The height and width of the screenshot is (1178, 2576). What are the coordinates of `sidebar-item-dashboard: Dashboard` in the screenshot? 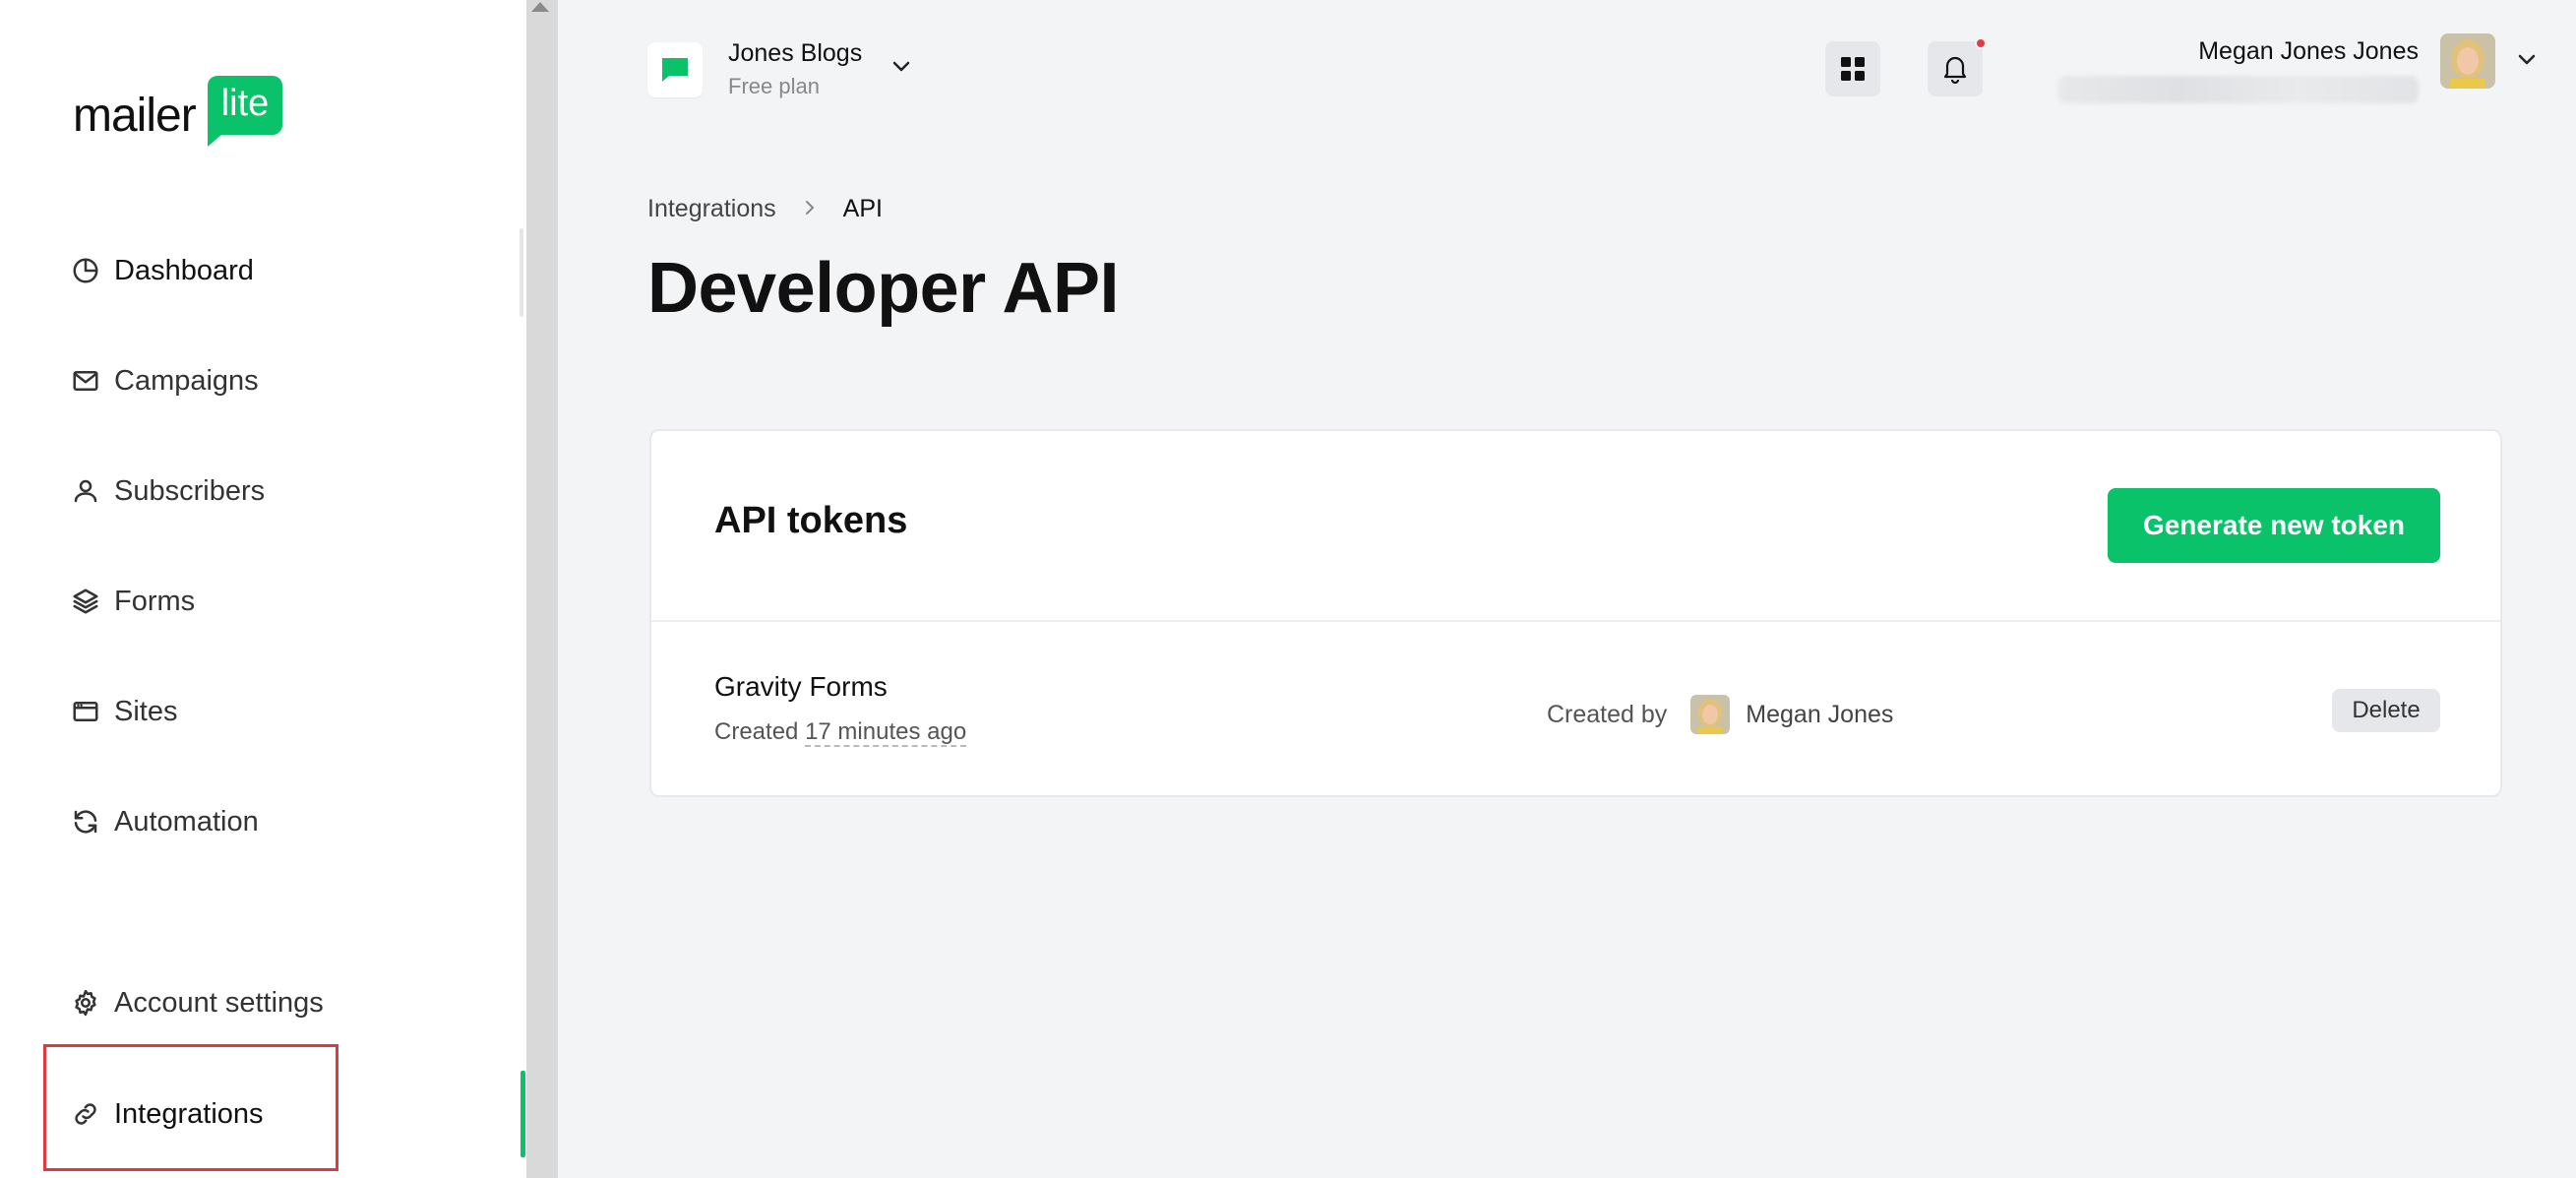 It's located at (156, 270).